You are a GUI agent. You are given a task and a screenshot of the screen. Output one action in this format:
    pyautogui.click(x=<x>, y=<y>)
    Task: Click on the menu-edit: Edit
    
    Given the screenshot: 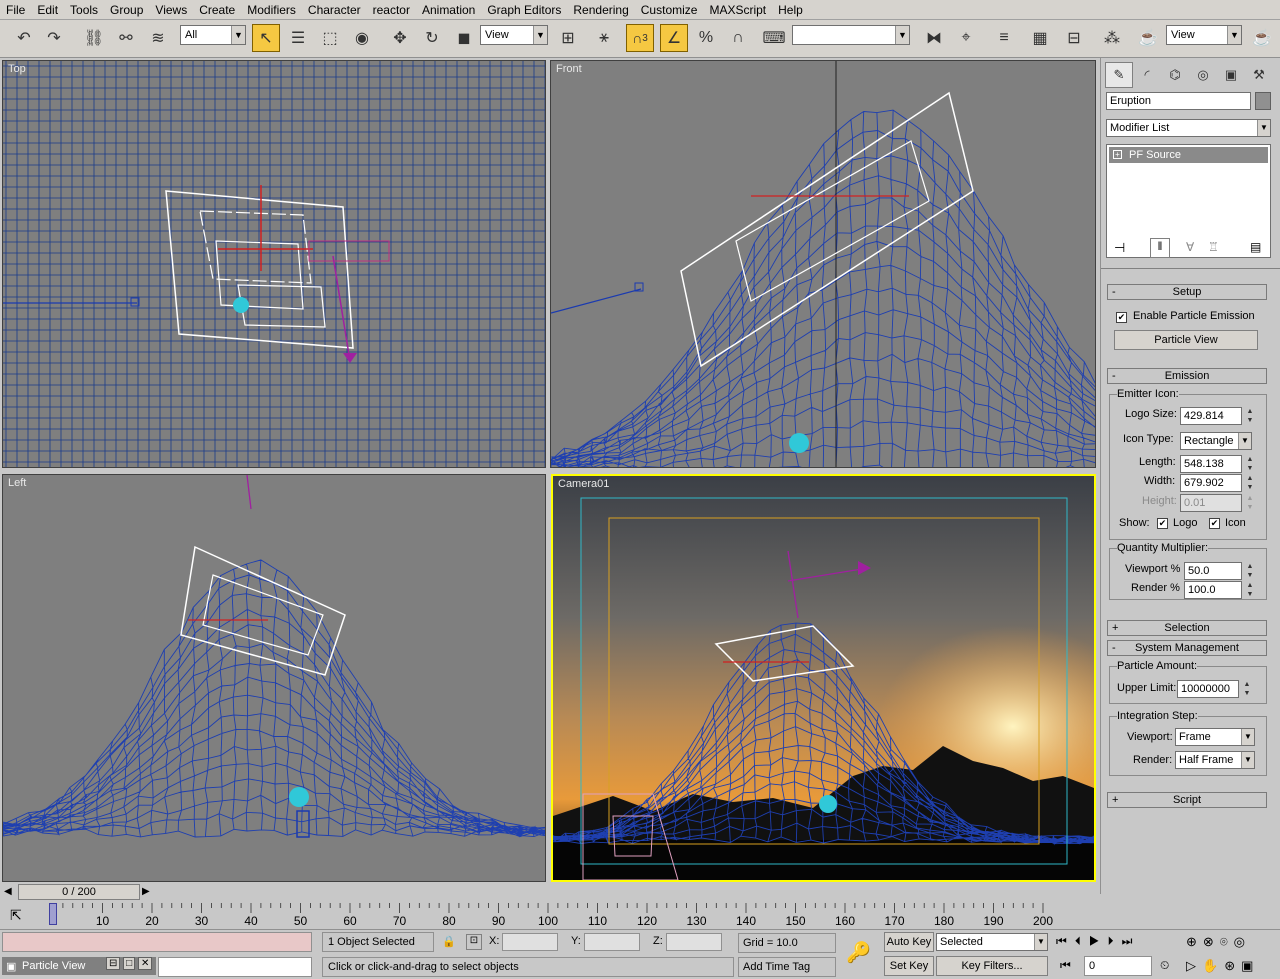 What is the action you would take?
    pyautogui.click(x=47, y=10)
    